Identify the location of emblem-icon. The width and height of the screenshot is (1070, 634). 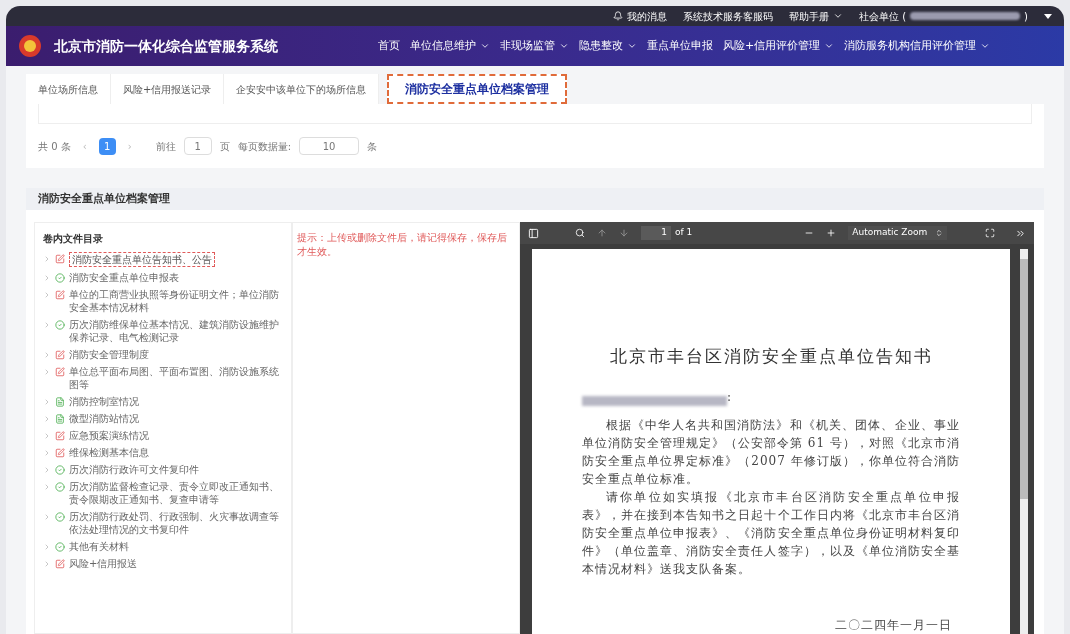
(30, 46).